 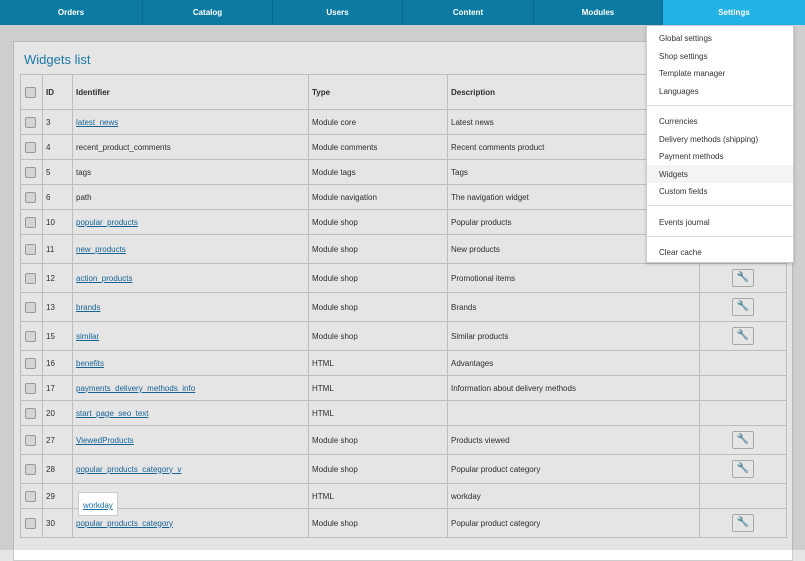 I want to click on widget-link: popular_products, so click(x=107, y=222).